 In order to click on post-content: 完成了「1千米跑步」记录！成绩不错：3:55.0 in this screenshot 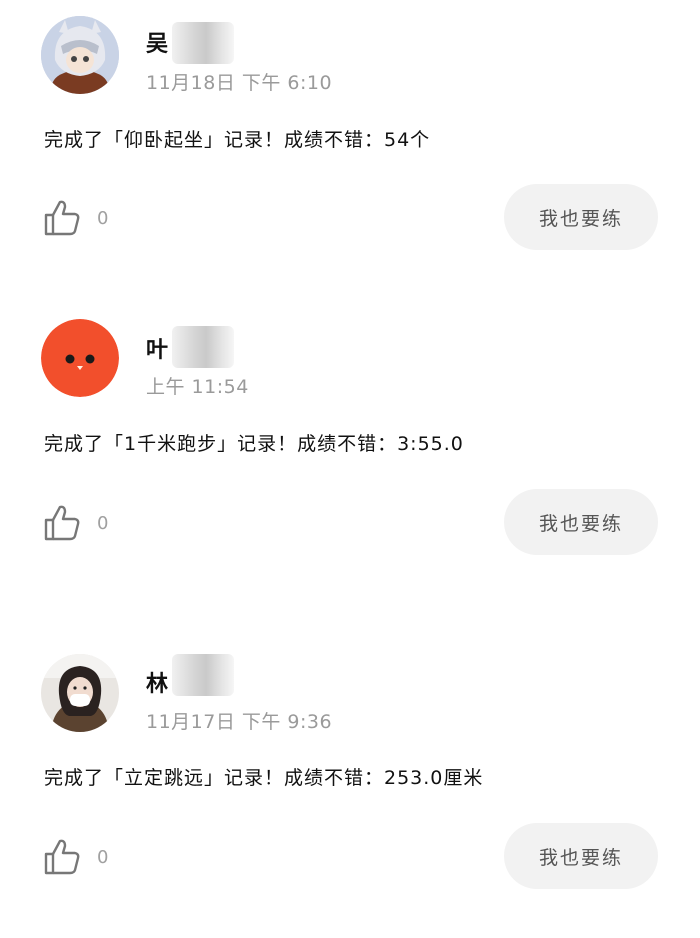, I will do `click(254, 444)`.